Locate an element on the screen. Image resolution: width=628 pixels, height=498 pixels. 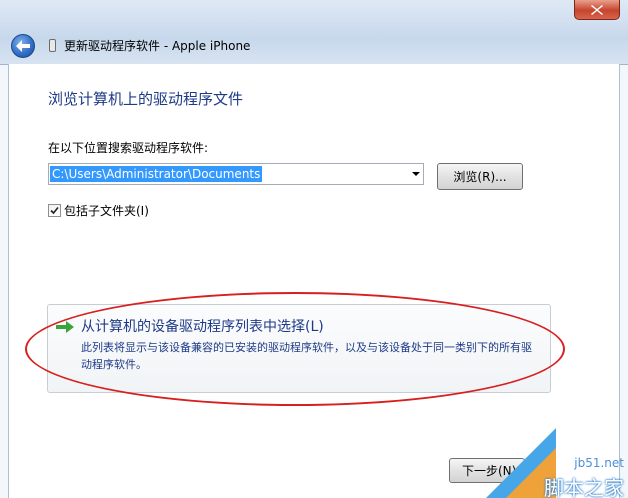
include-subfolders-option: 包括子文件夹(I) is located at coordinates (98, 210).